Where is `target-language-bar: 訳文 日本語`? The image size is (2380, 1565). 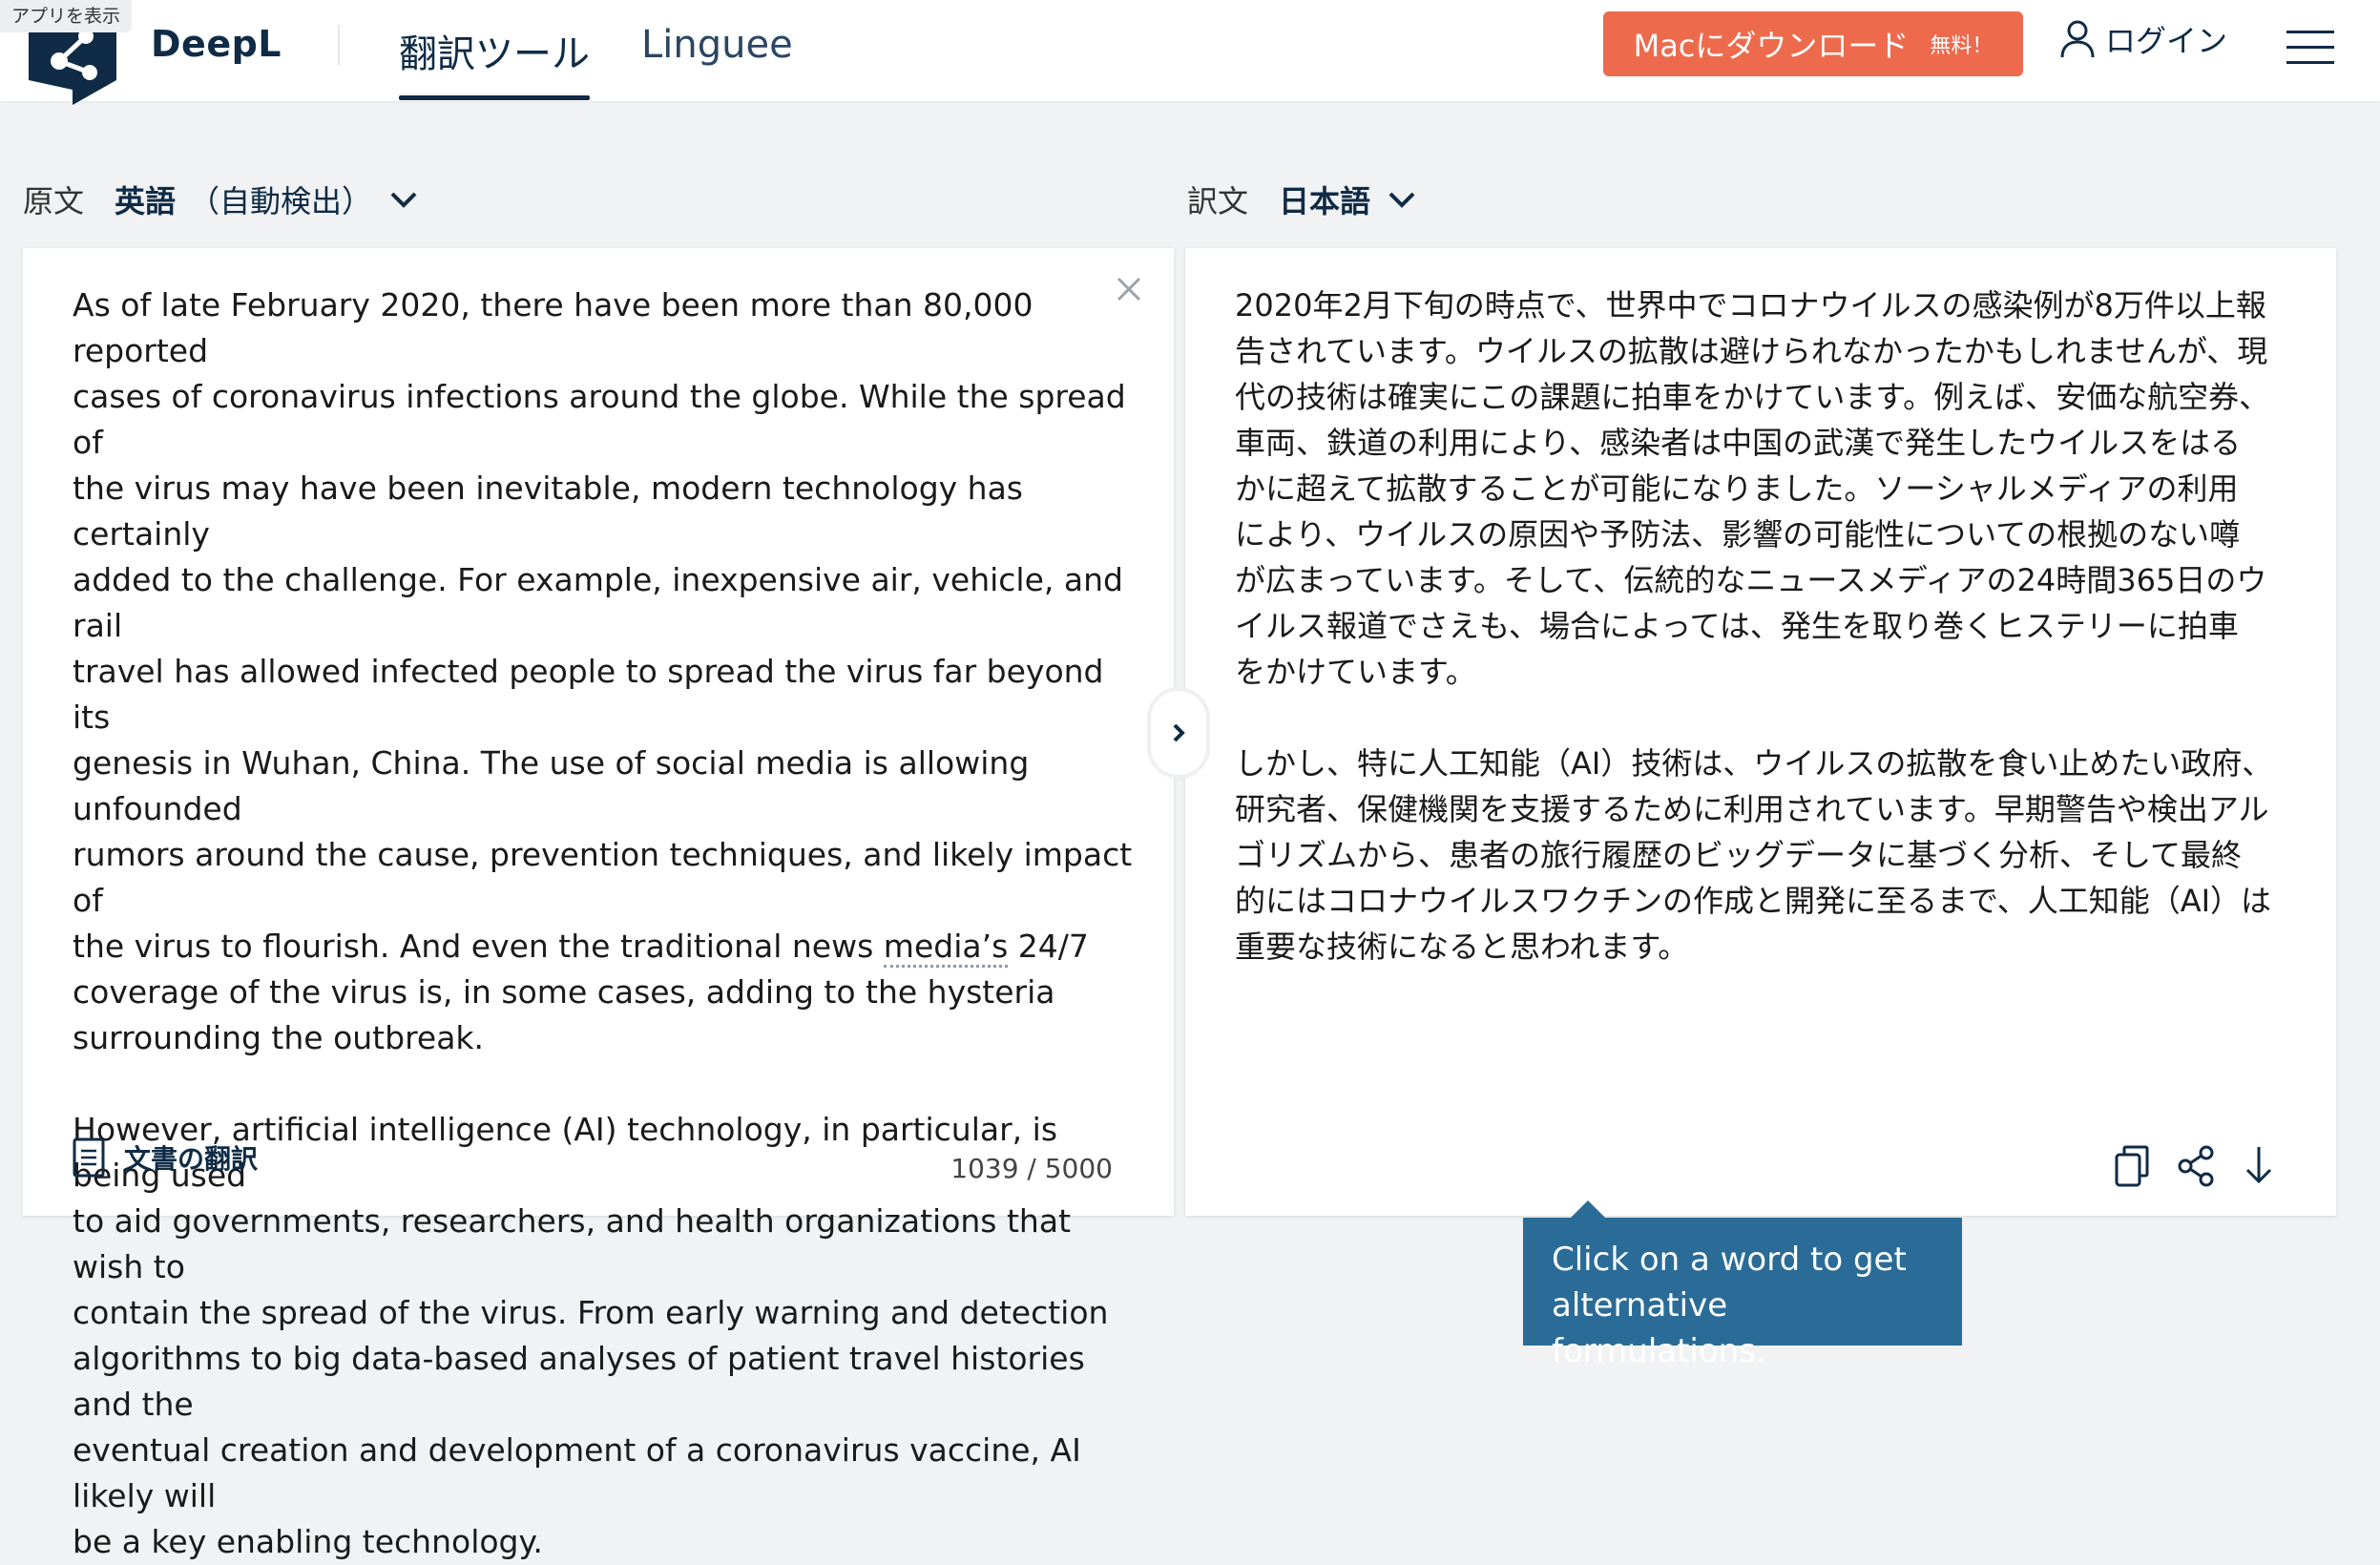 target-language-bar: 訳文 日本語 is located at coordinates (1302, 199).